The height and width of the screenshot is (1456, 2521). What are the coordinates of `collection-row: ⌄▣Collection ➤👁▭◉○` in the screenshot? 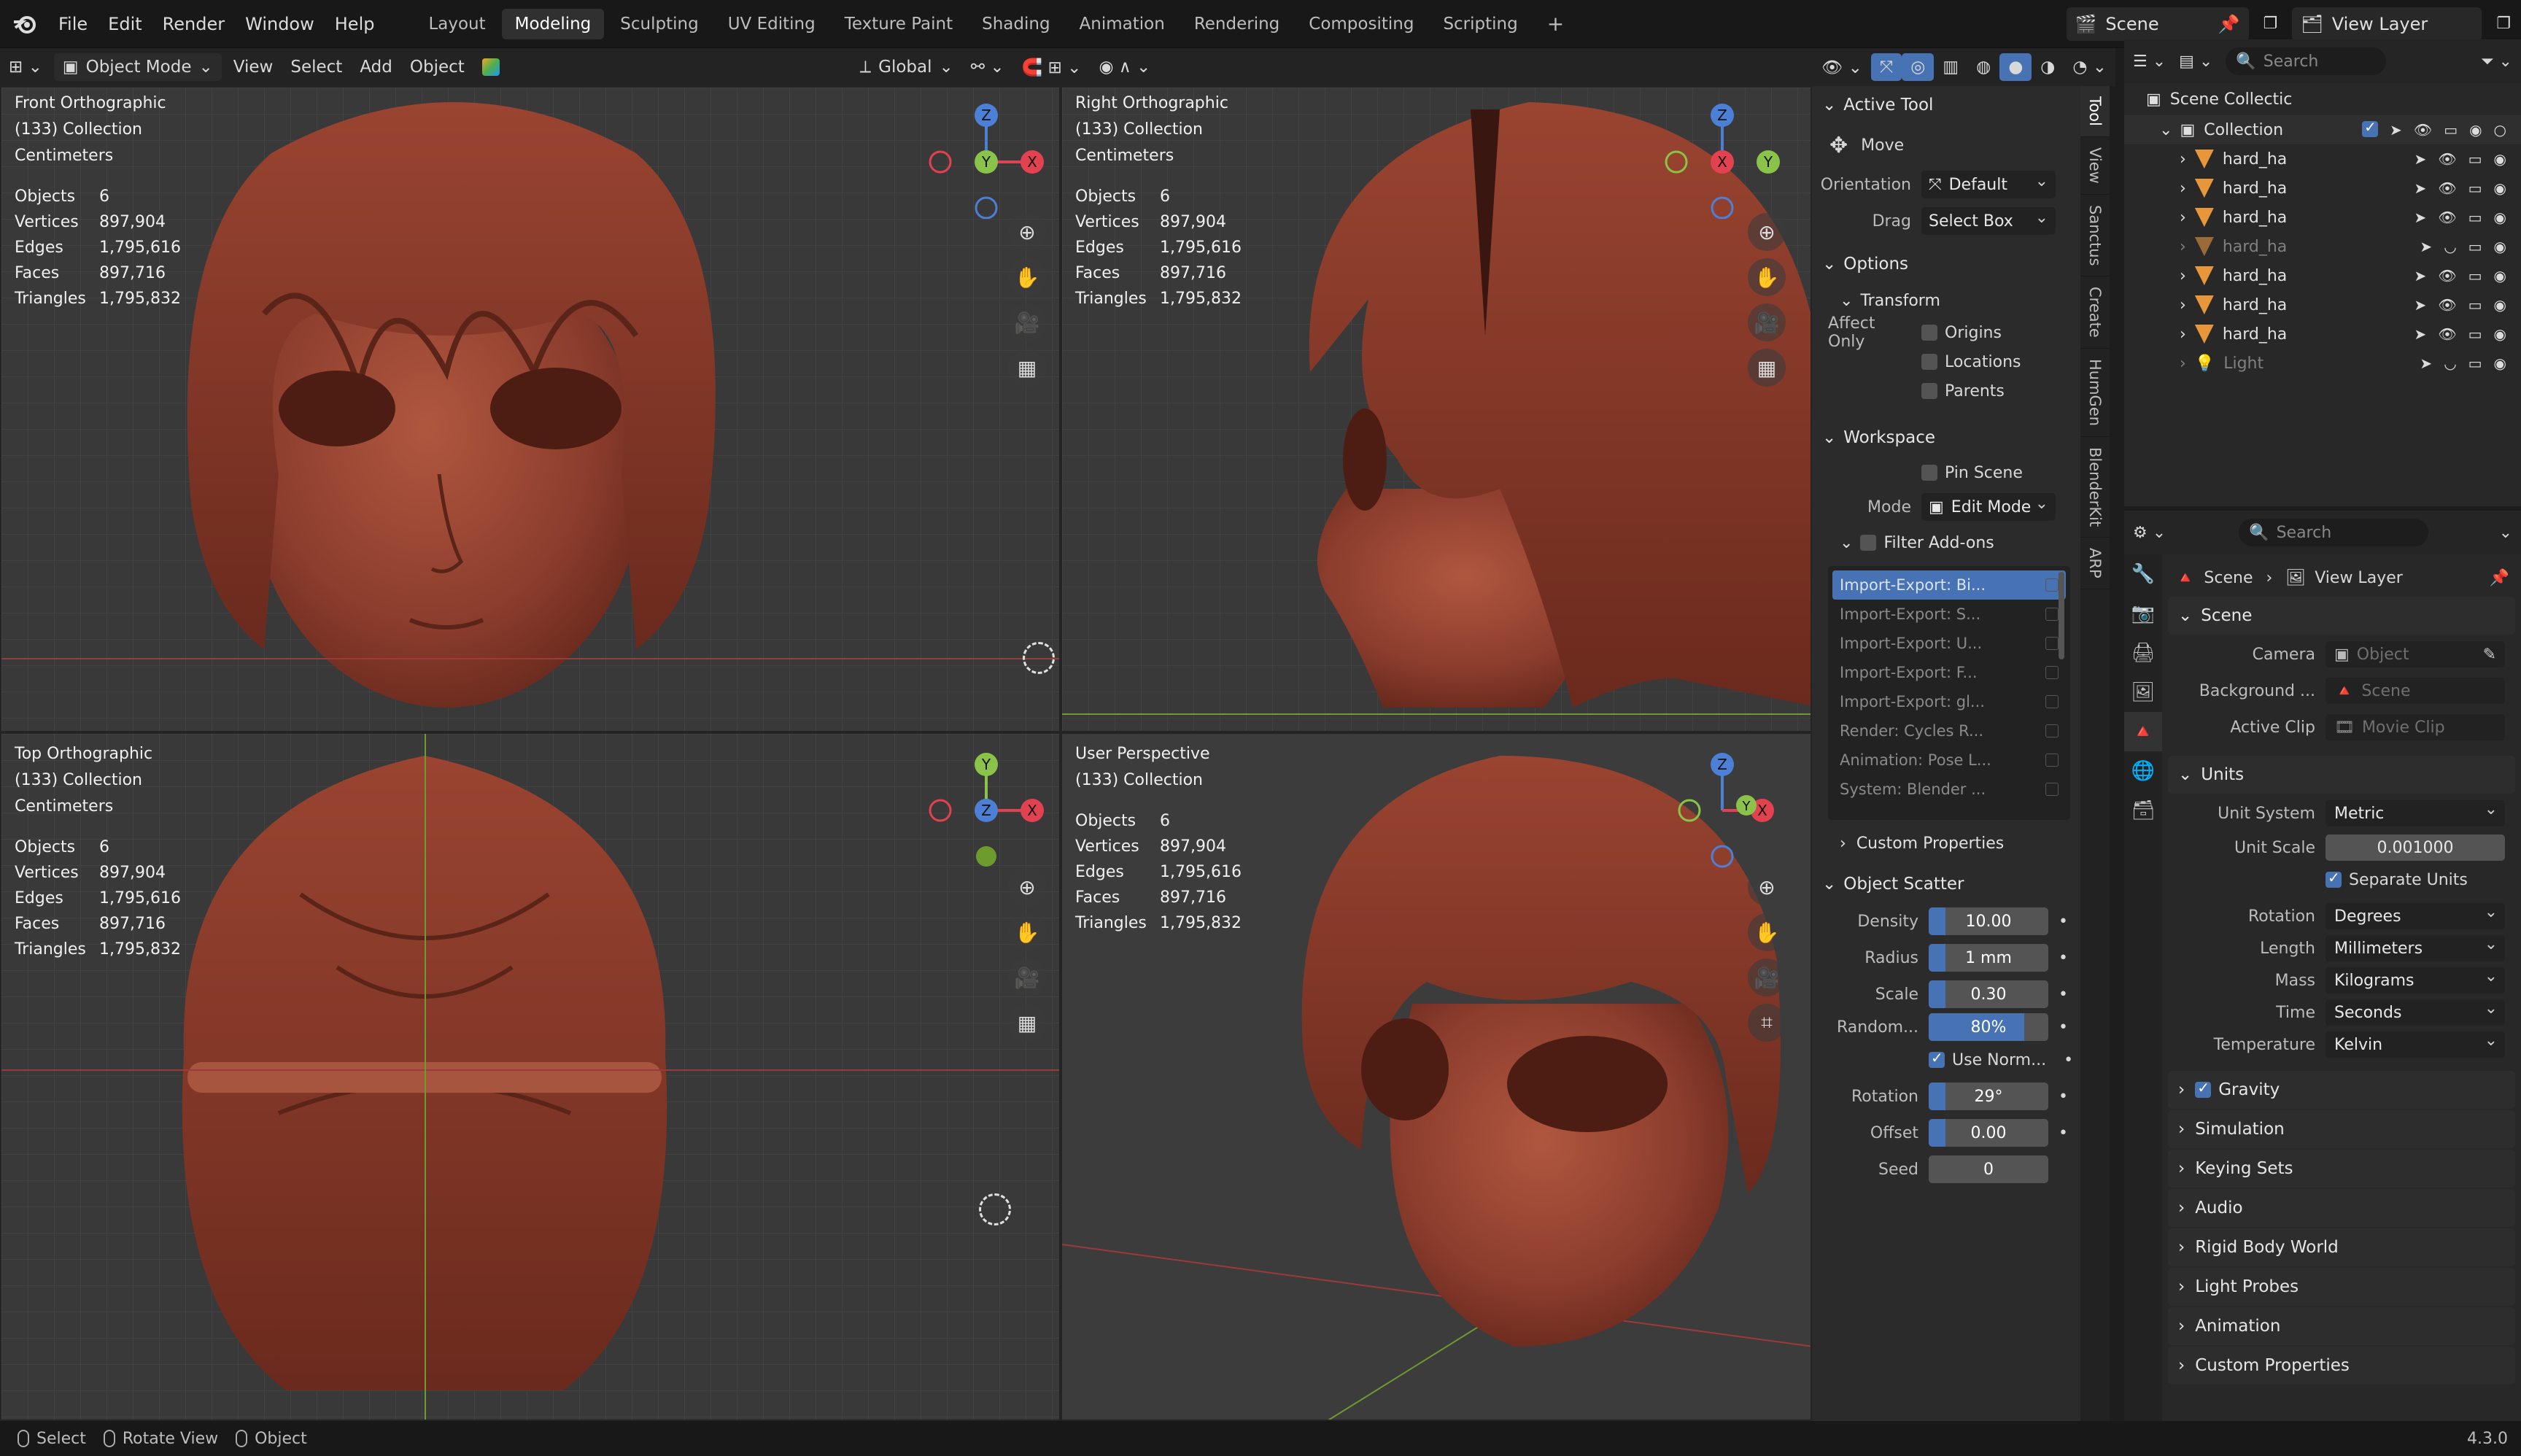 It's located at (2322, 129).